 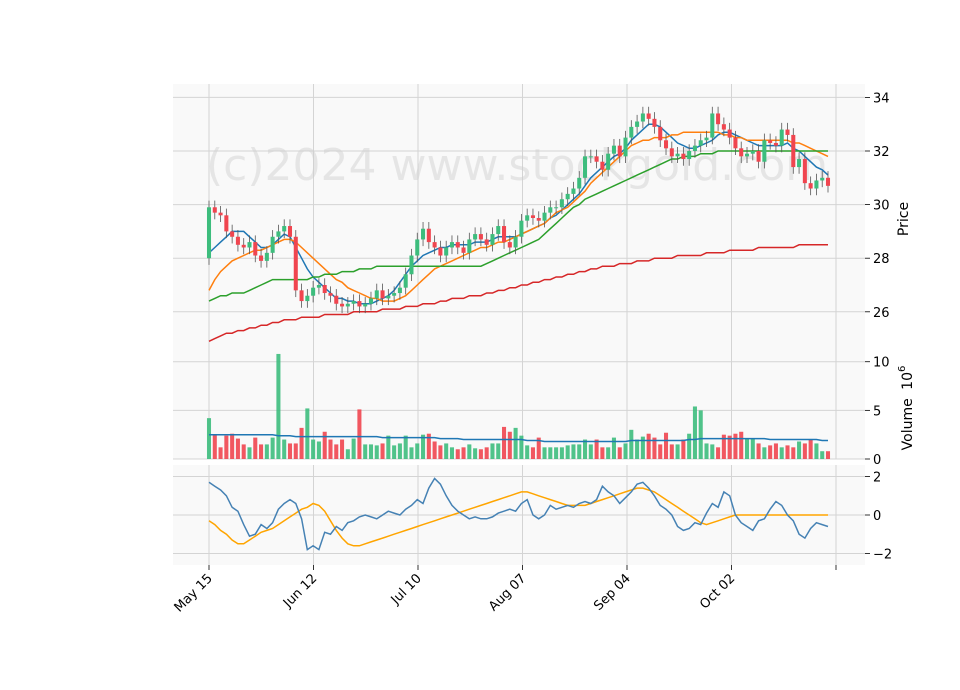 What do you see at coordinates (881, 259) in the screenshot?
I see `price-tick-label: 28` at bounding box center [881, 259].